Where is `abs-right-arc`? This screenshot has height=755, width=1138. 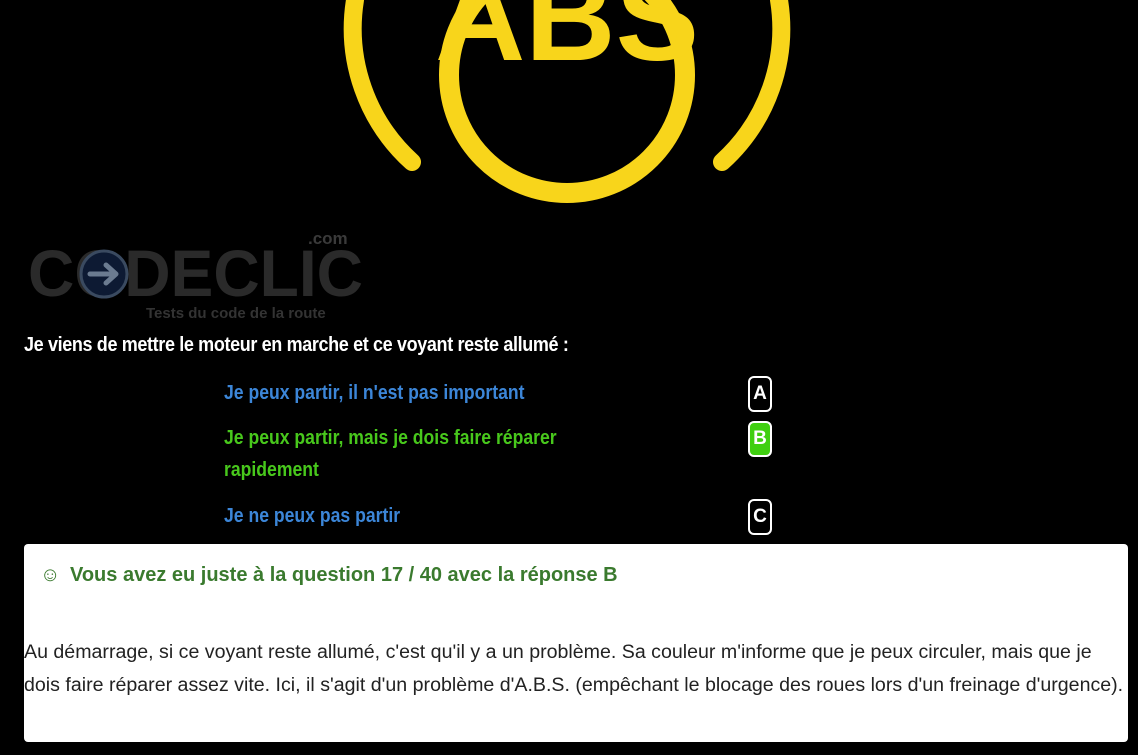 abs-right-arc is located at coordinates (752, 85).